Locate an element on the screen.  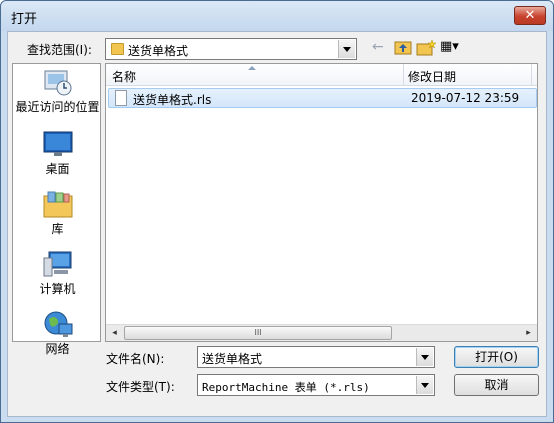
lookin-value: 送货单格式 is located at coordinates (158, 51).